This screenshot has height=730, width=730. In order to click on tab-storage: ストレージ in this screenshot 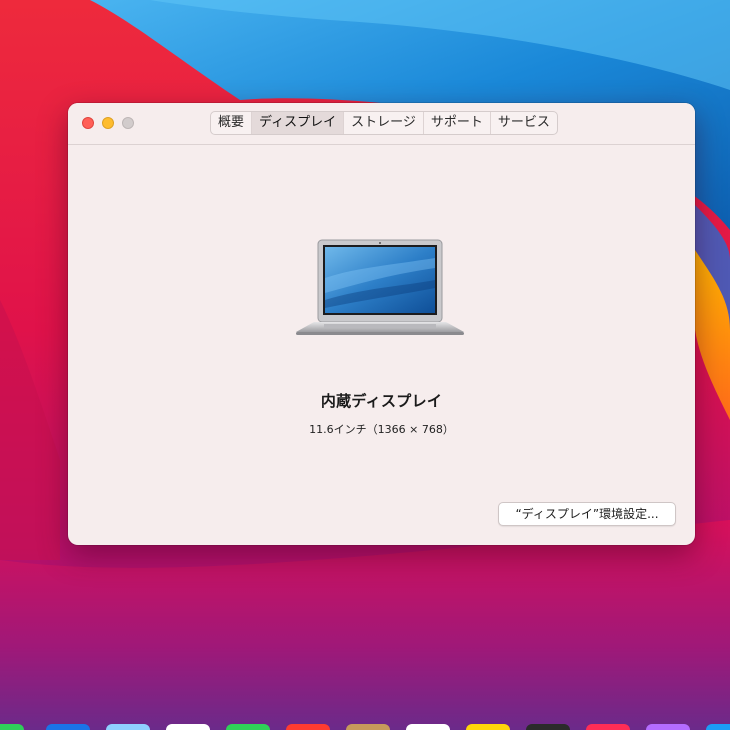, I will do `click(384, 123)`.